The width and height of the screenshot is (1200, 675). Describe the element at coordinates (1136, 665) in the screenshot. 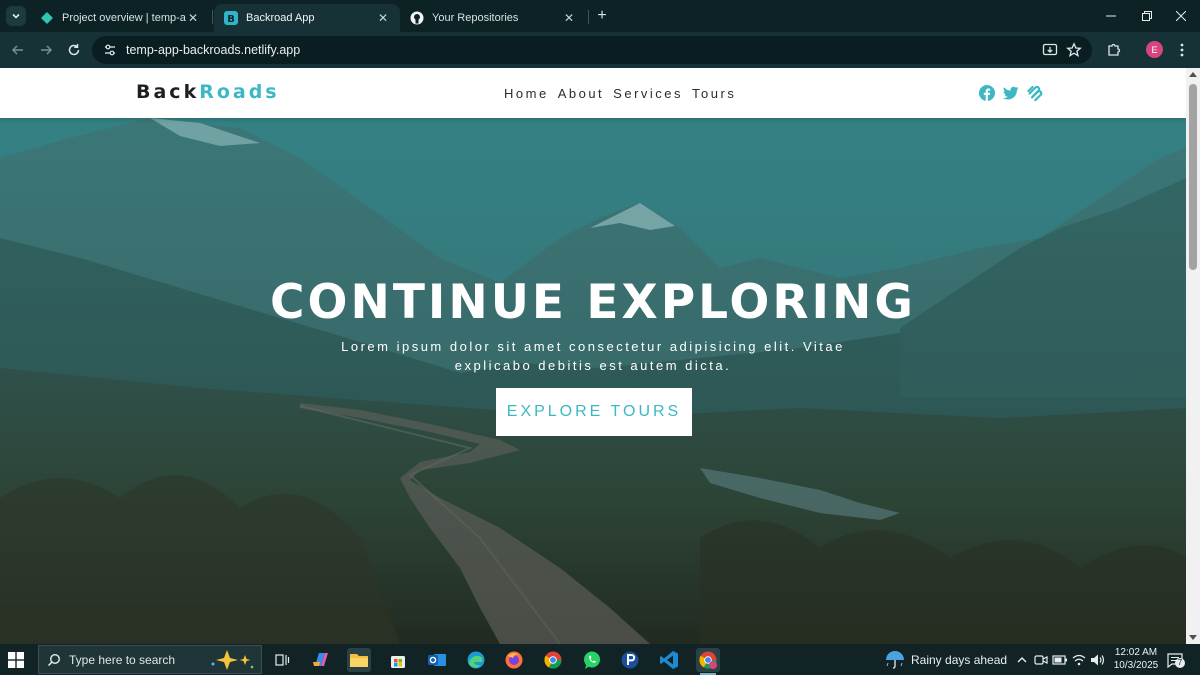

I see `clock-date: 10/3/2025` at that location.